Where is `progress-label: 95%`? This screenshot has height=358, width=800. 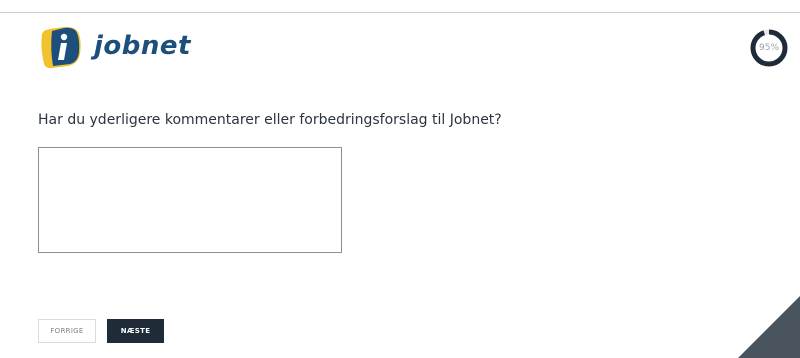
progress-label: 95% is located at coordinates (768, 48).